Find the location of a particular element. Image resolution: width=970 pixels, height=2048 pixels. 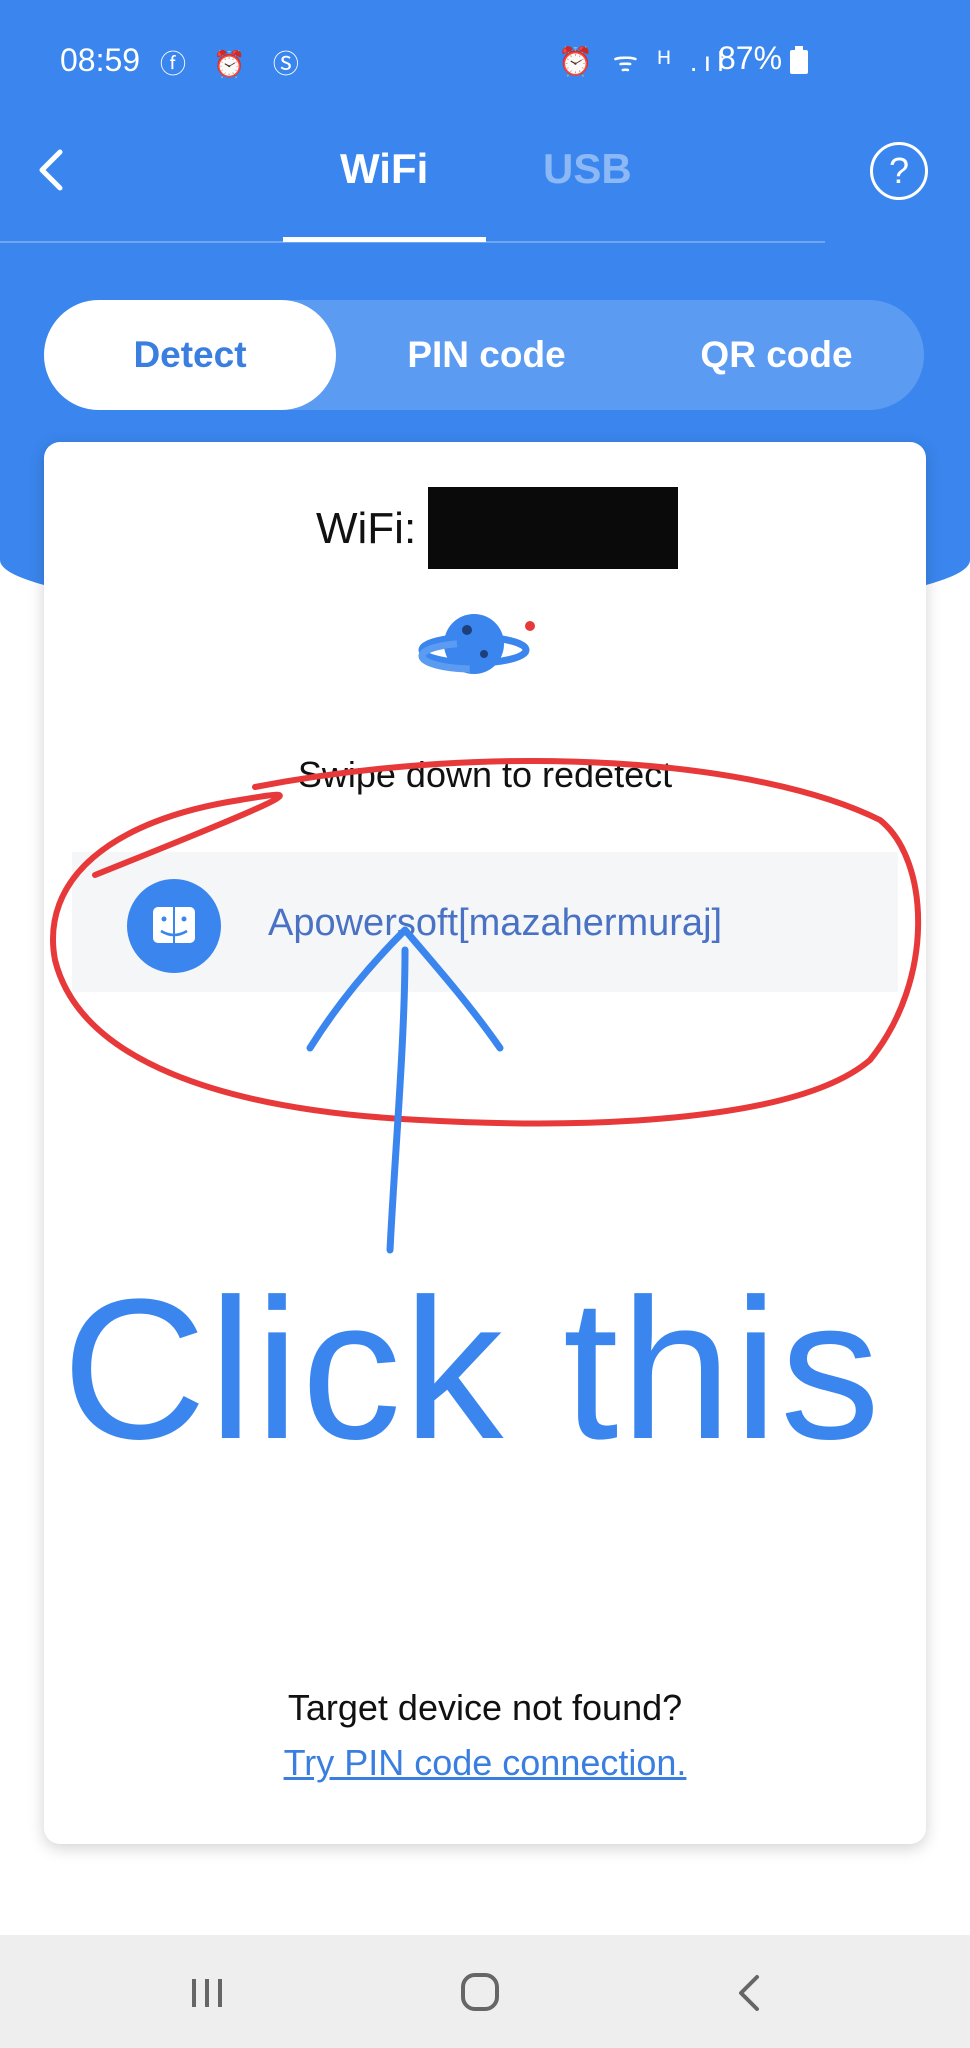

back-icon is located at coordinates (749, 1993).